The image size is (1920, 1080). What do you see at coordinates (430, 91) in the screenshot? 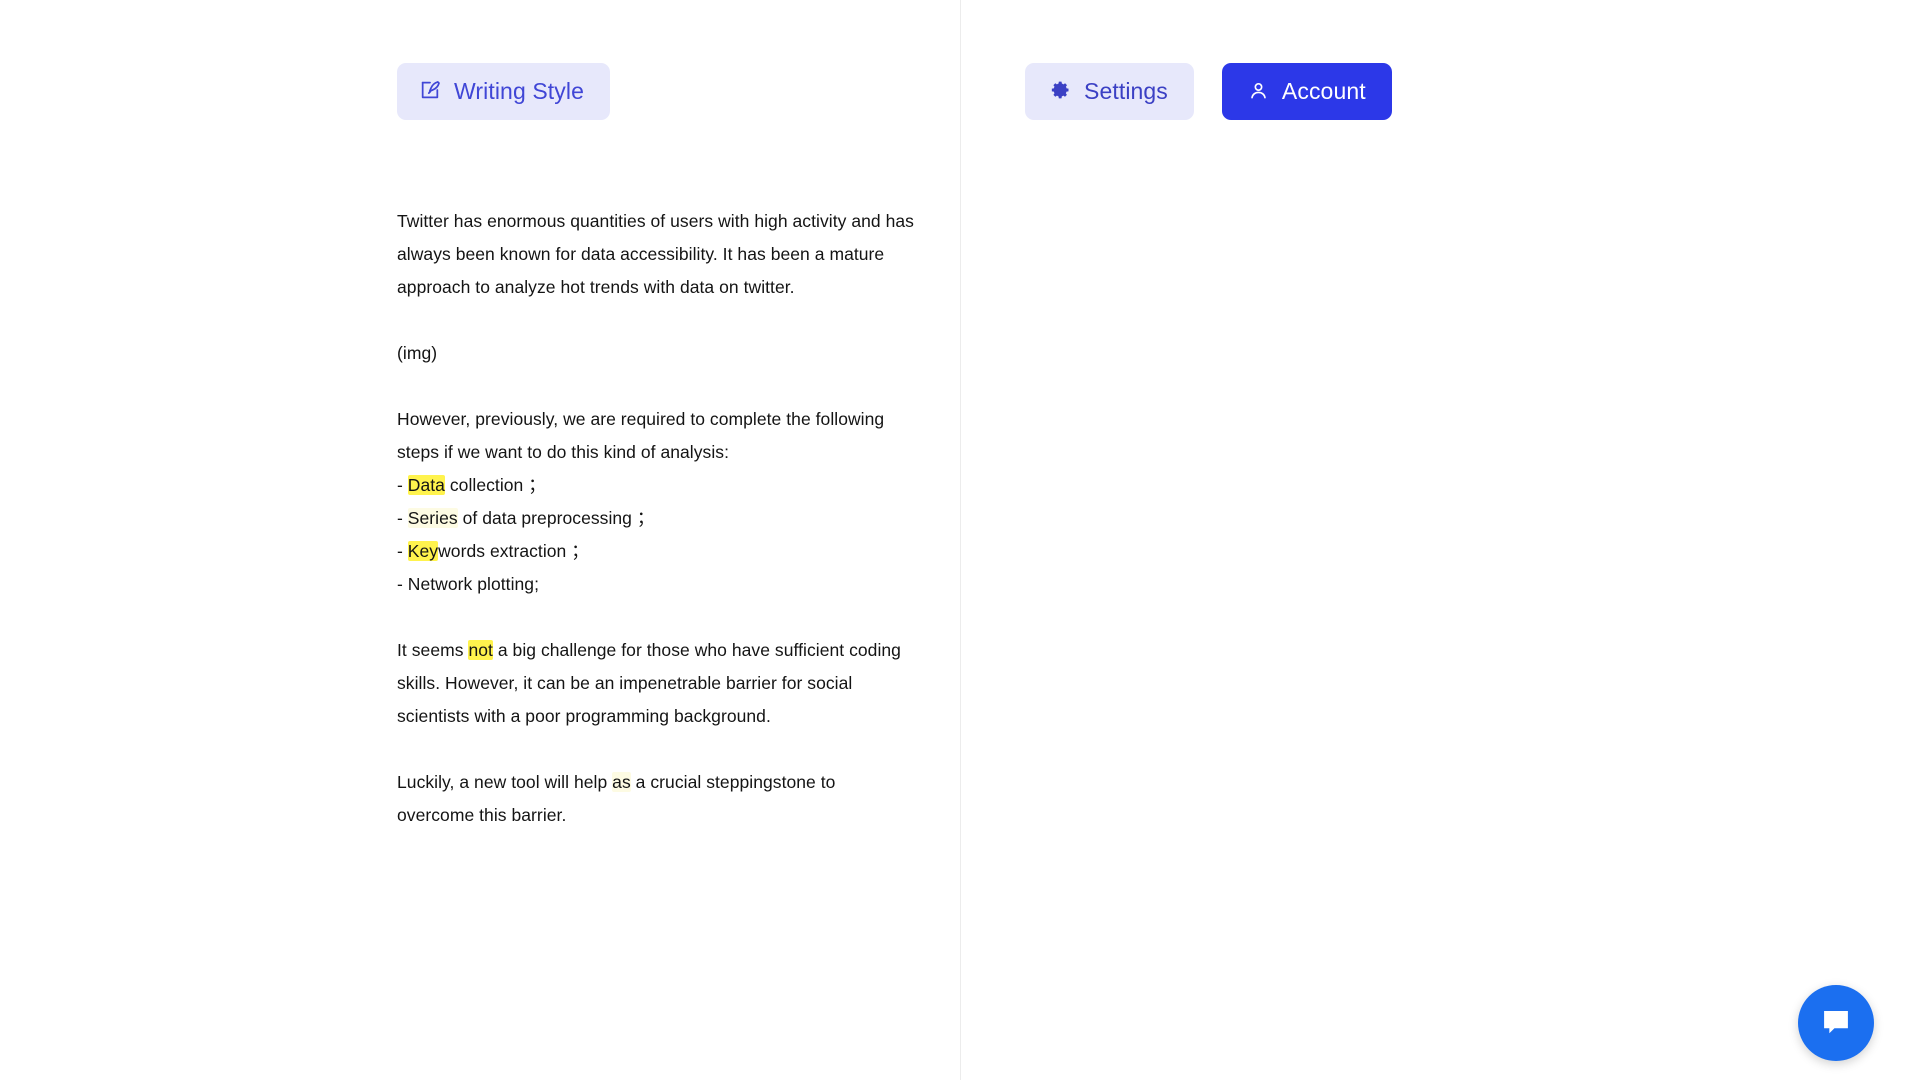
I see `quill-edit-icon` at bounding box center [430, 91].